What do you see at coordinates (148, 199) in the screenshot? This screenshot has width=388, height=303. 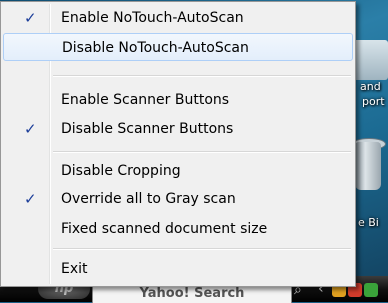 I see `menu-item-label: Override all to Gray scan` at bounding box center [148, 199].